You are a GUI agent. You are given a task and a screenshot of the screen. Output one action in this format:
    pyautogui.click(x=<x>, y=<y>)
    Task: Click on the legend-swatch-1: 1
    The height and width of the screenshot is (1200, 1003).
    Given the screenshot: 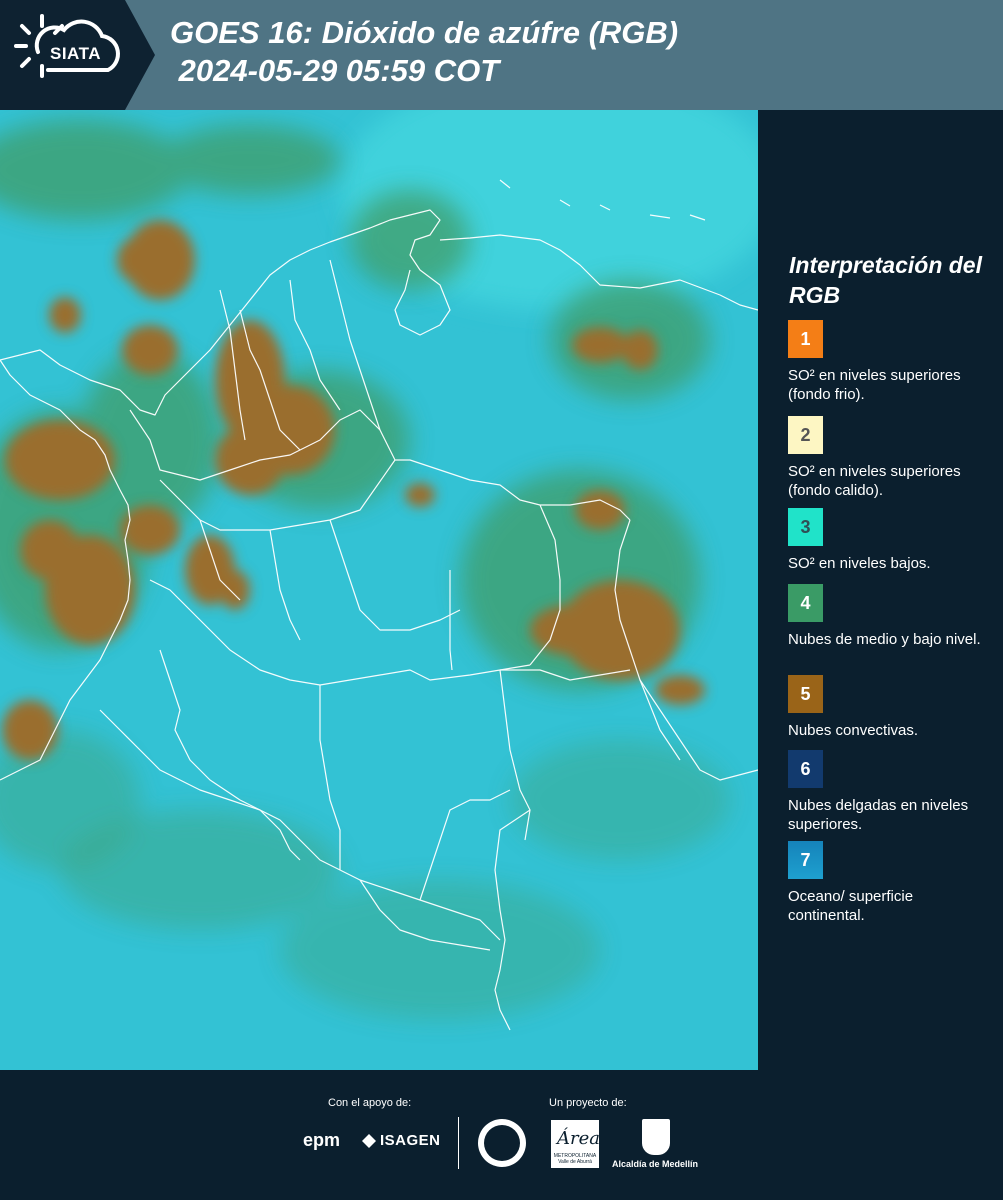 What is the action you would take?
    pyautogui.click(x=805, y=339)
    